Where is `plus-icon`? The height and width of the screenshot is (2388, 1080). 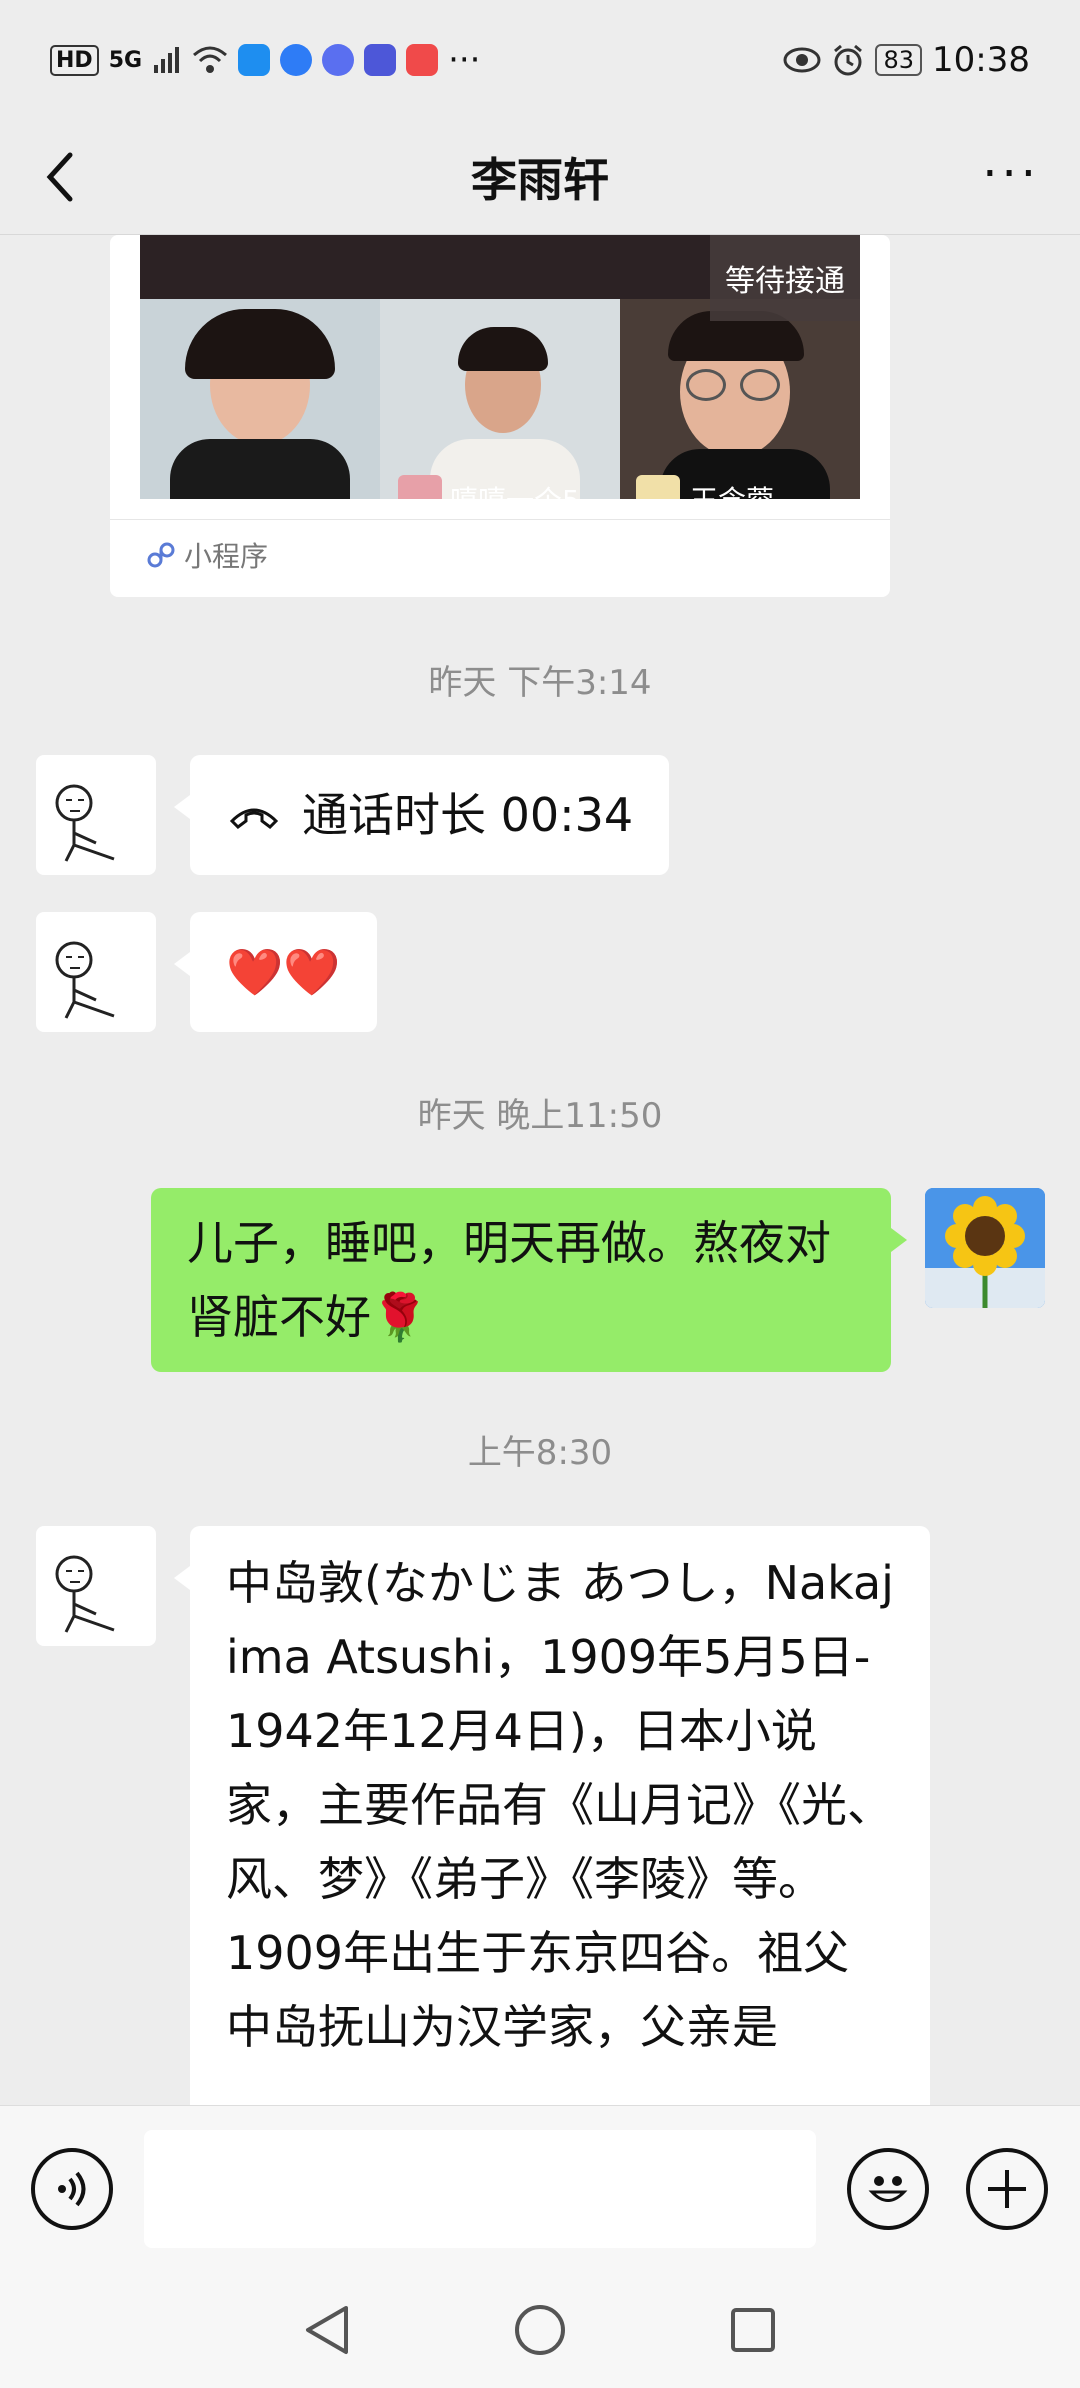
plus-icon is located at coordinates (1007, 2189).